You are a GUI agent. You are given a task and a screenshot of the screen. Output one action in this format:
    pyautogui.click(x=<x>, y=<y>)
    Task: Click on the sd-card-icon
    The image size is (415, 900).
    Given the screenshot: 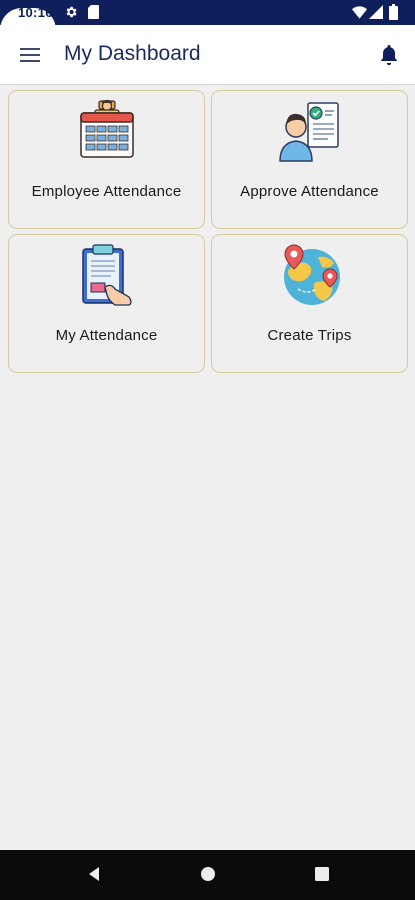 What is the action you would take?
    pyautogui.click(x=93, y=12)
    